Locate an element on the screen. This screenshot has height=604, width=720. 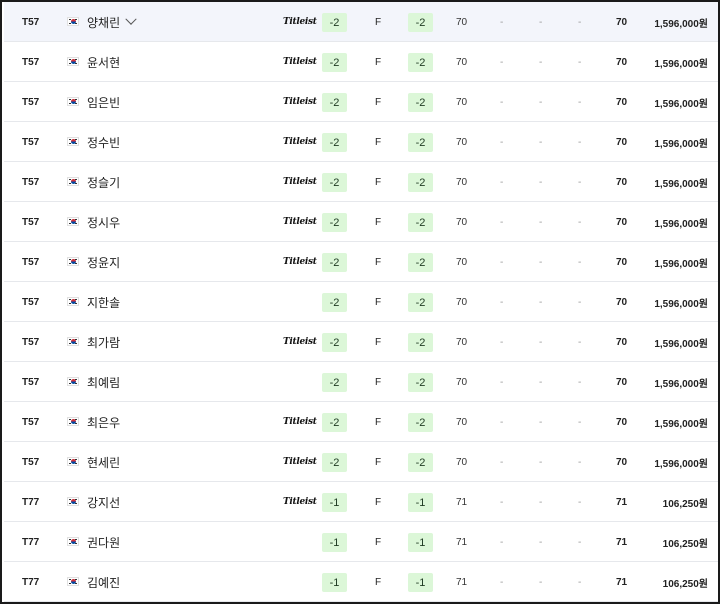
player-name-label: 강지선 is located at coordinates (104, 502).